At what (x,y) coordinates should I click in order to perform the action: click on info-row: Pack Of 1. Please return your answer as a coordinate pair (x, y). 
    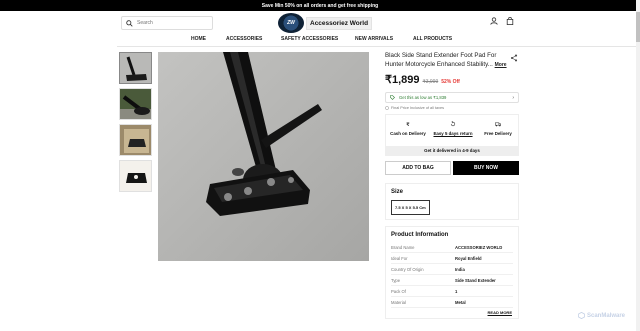
    Looking at the image, I should click on (452, 291).